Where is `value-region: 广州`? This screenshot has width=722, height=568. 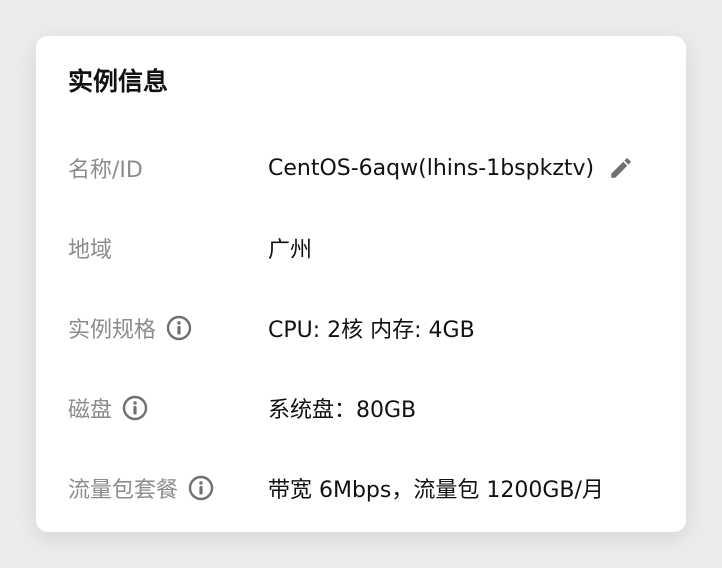
value-region: 广州 is located at coordinates (290, 250).